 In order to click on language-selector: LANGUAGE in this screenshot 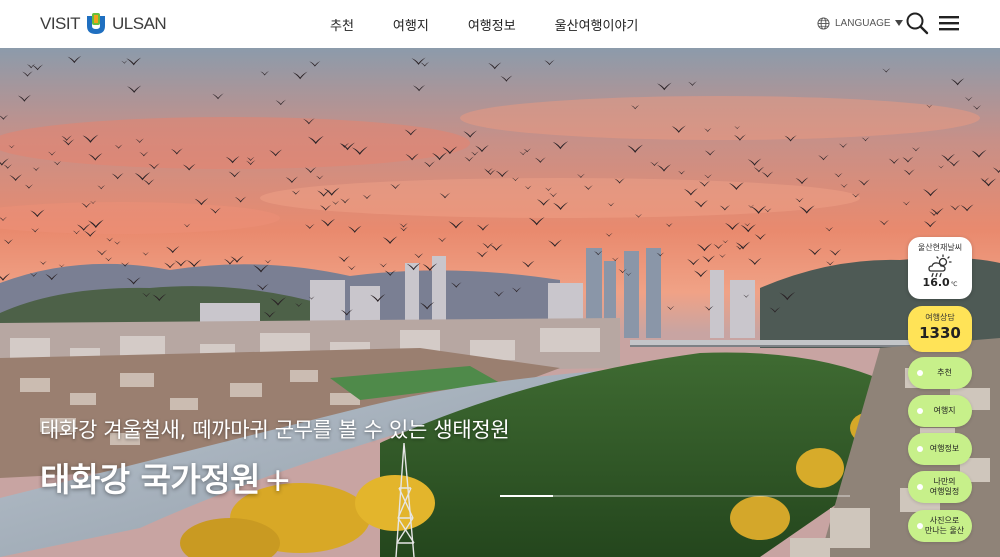, I will do `click(860, 23)`.